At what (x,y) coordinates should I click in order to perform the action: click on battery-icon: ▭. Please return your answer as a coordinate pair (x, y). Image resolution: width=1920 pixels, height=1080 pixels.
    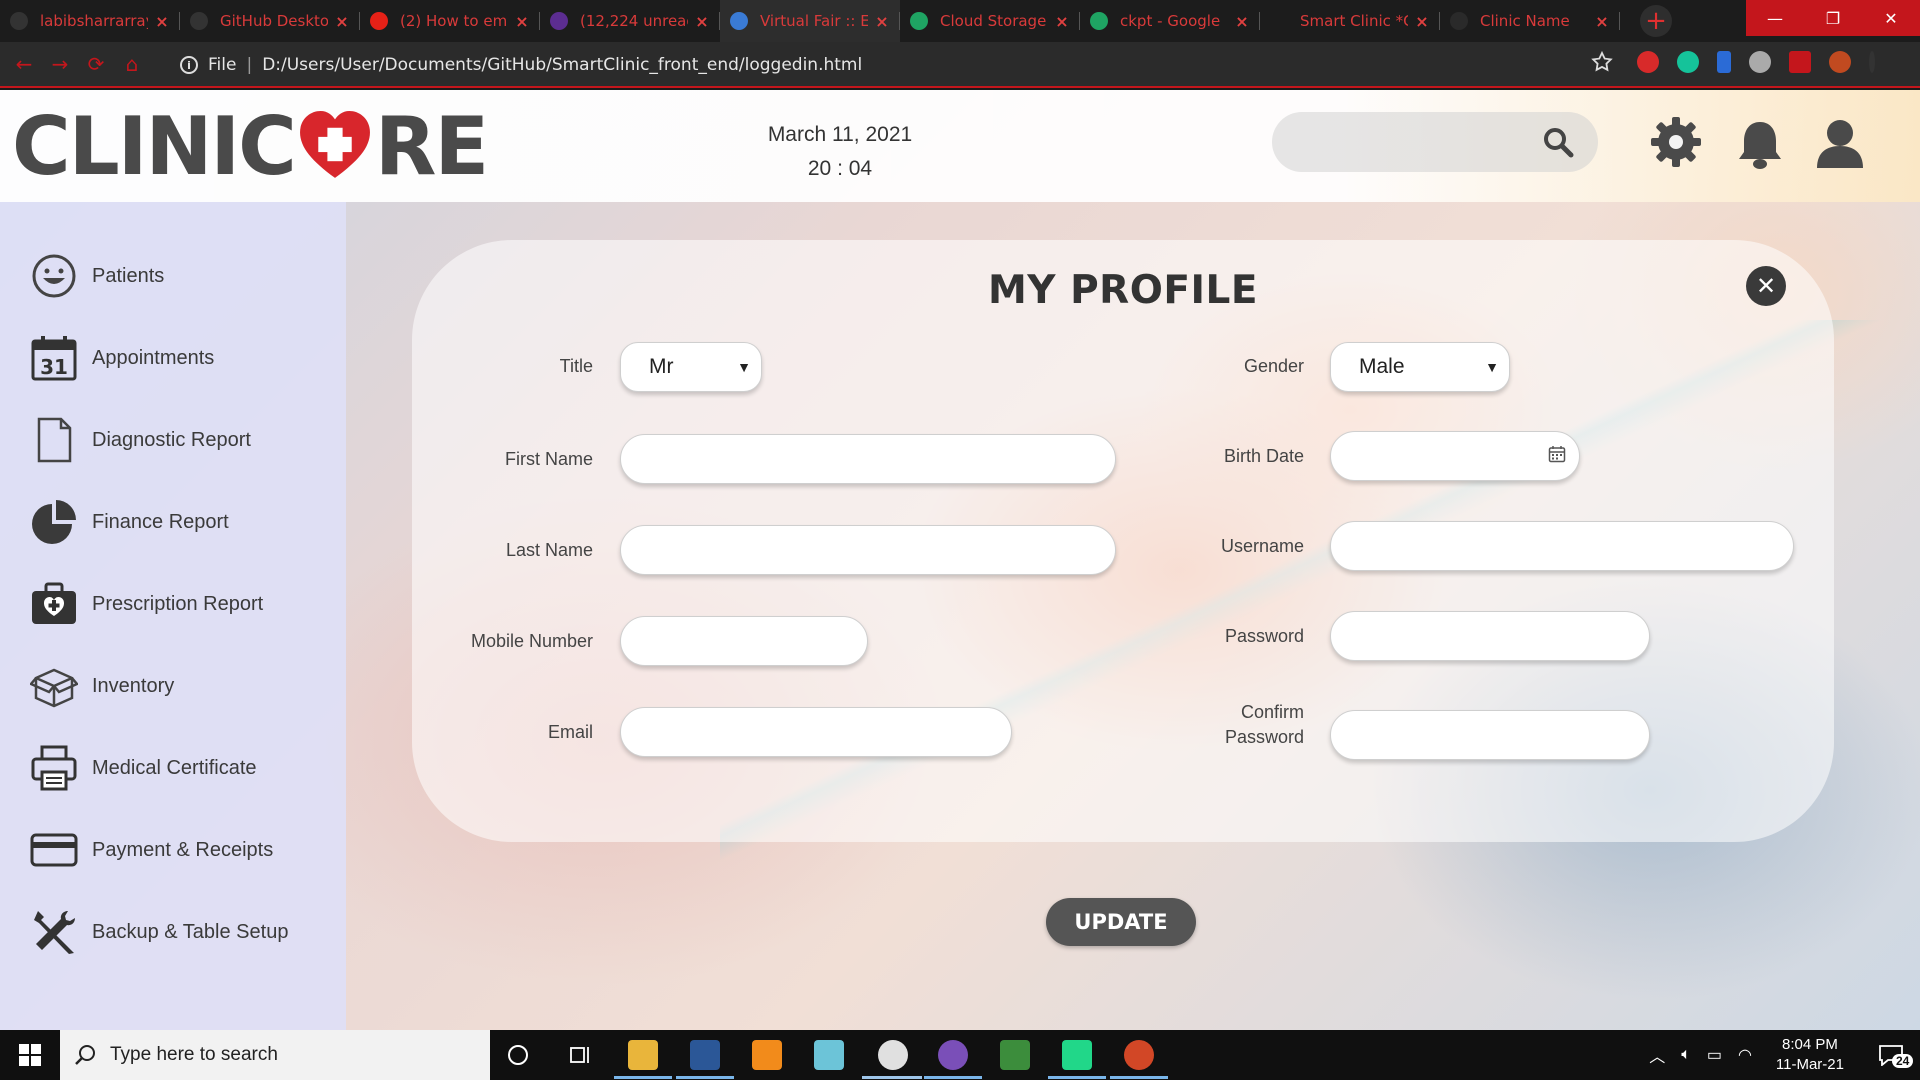
    Looking at the image, I should click on (1714, 1055).